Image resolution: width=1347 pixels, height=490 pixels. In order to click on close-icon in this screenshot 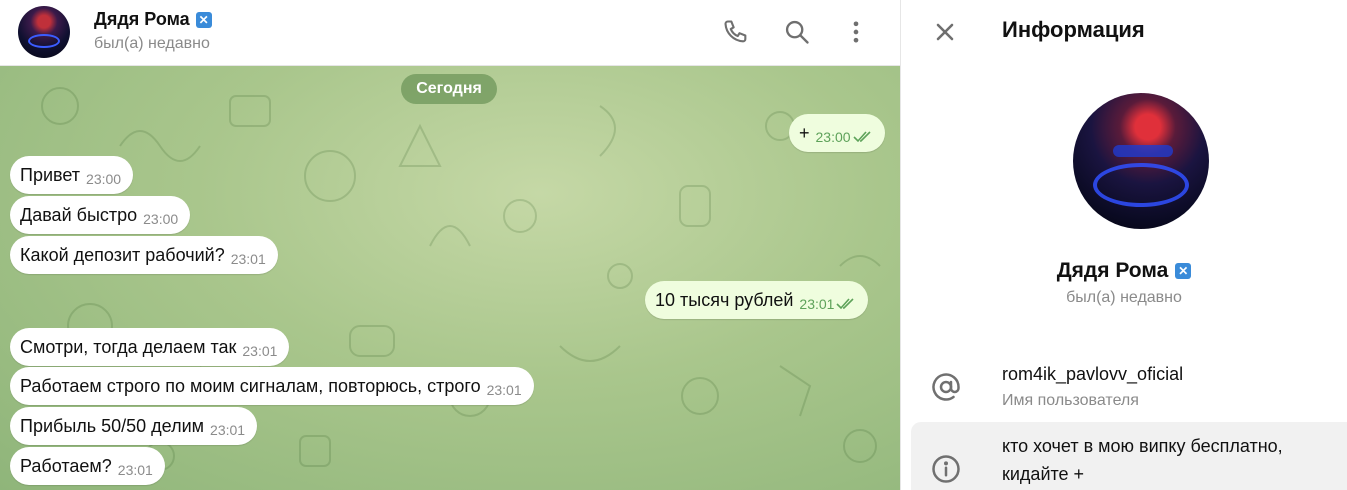, I will do `click(945, 32)`.